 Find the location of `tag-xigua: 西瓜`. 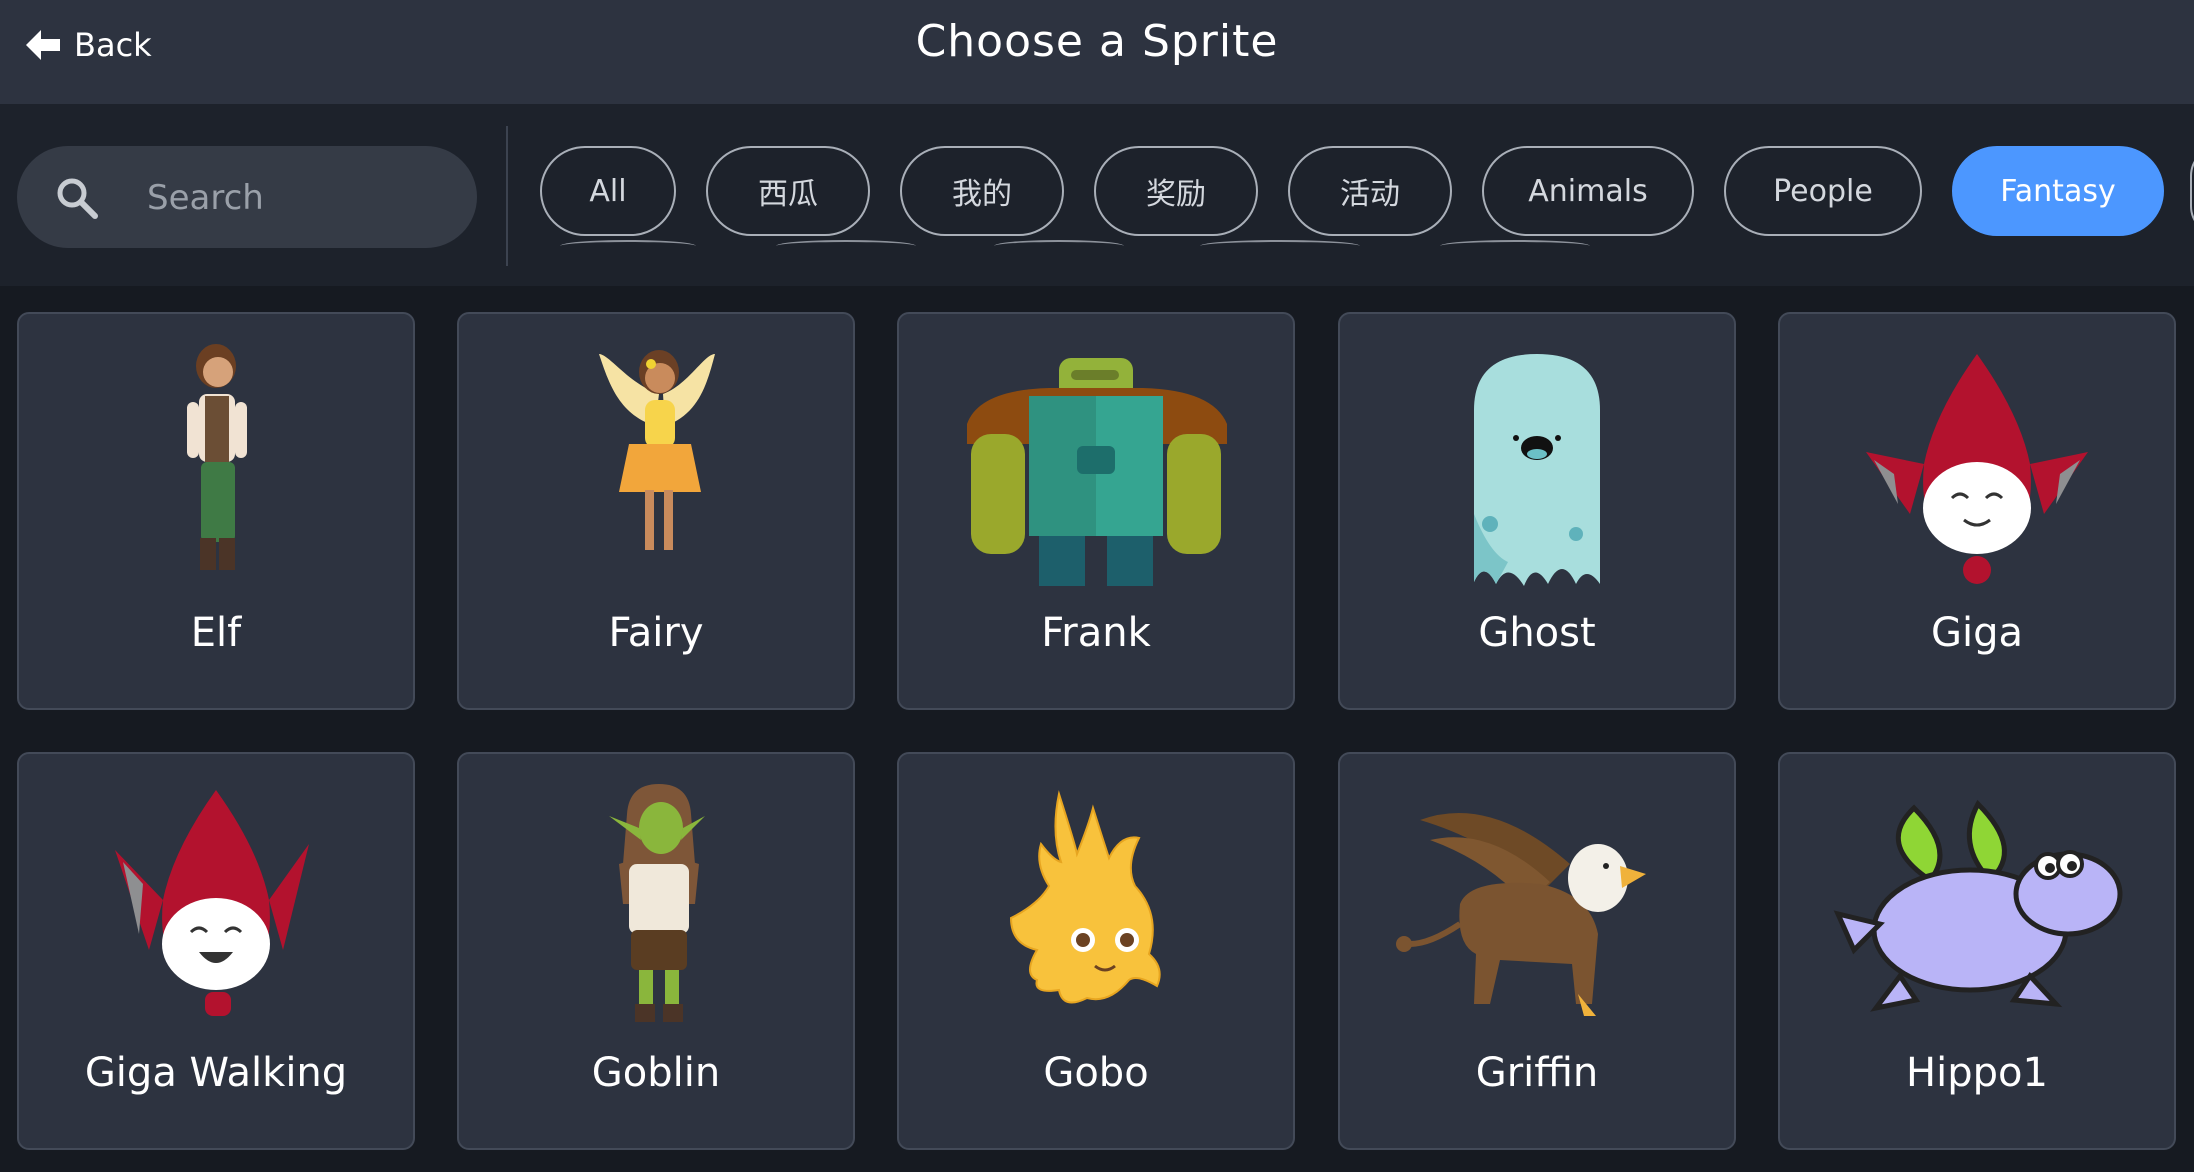

tag-xigua: 西瓜 is located at coordinates (788, 191).